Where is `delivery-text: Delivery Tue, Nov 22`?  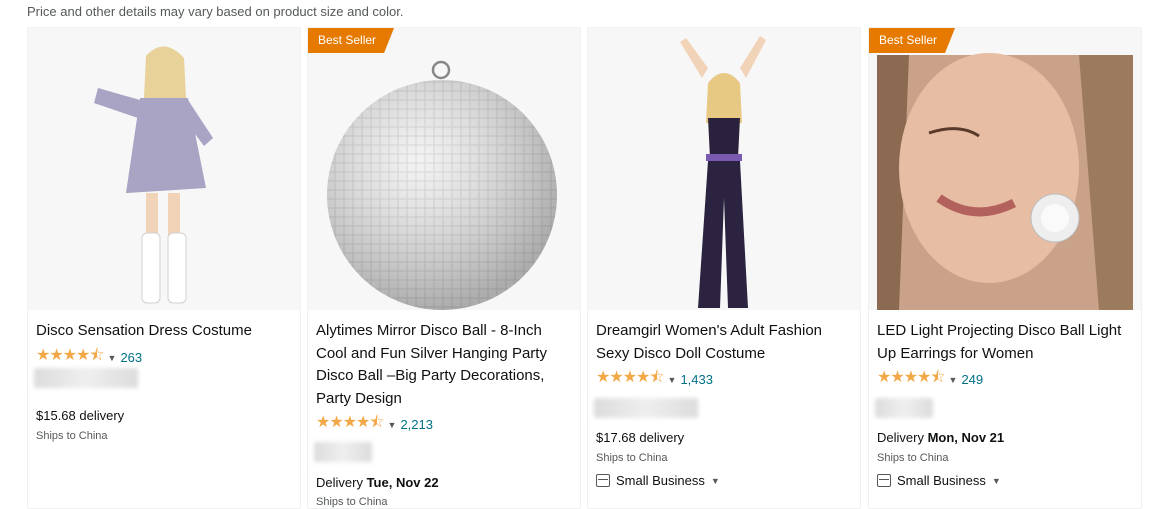 delivery-text: Delivery Tue, Nov 22 is located at coordinates (377, 482).